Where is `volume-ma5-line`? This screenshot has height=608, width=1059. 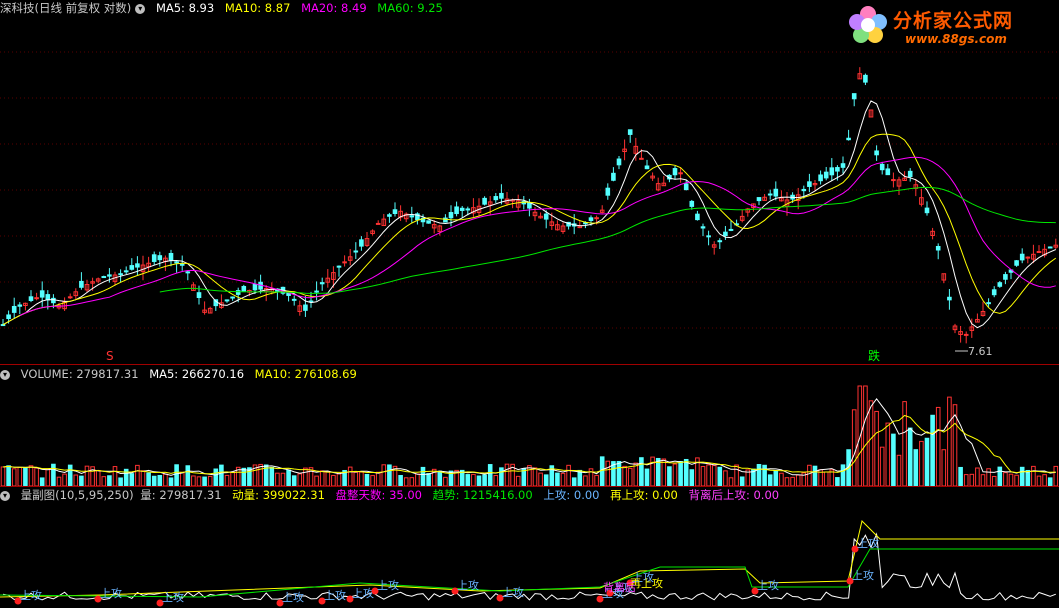
volume-ma5-line is located at coordinates (529, 436).